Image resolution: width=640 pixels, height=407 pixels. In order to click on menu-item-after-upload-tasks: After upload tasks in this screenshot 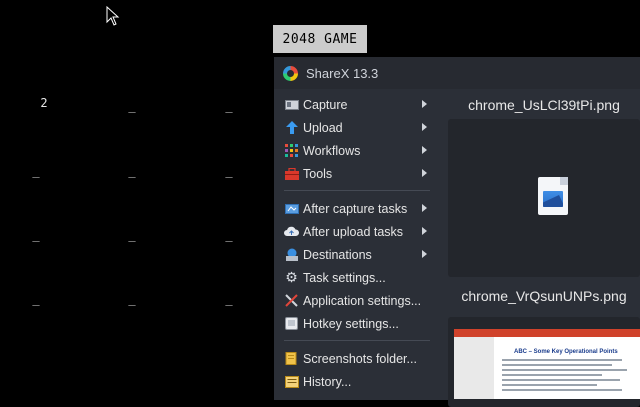, I will do `click(354, 231)`.